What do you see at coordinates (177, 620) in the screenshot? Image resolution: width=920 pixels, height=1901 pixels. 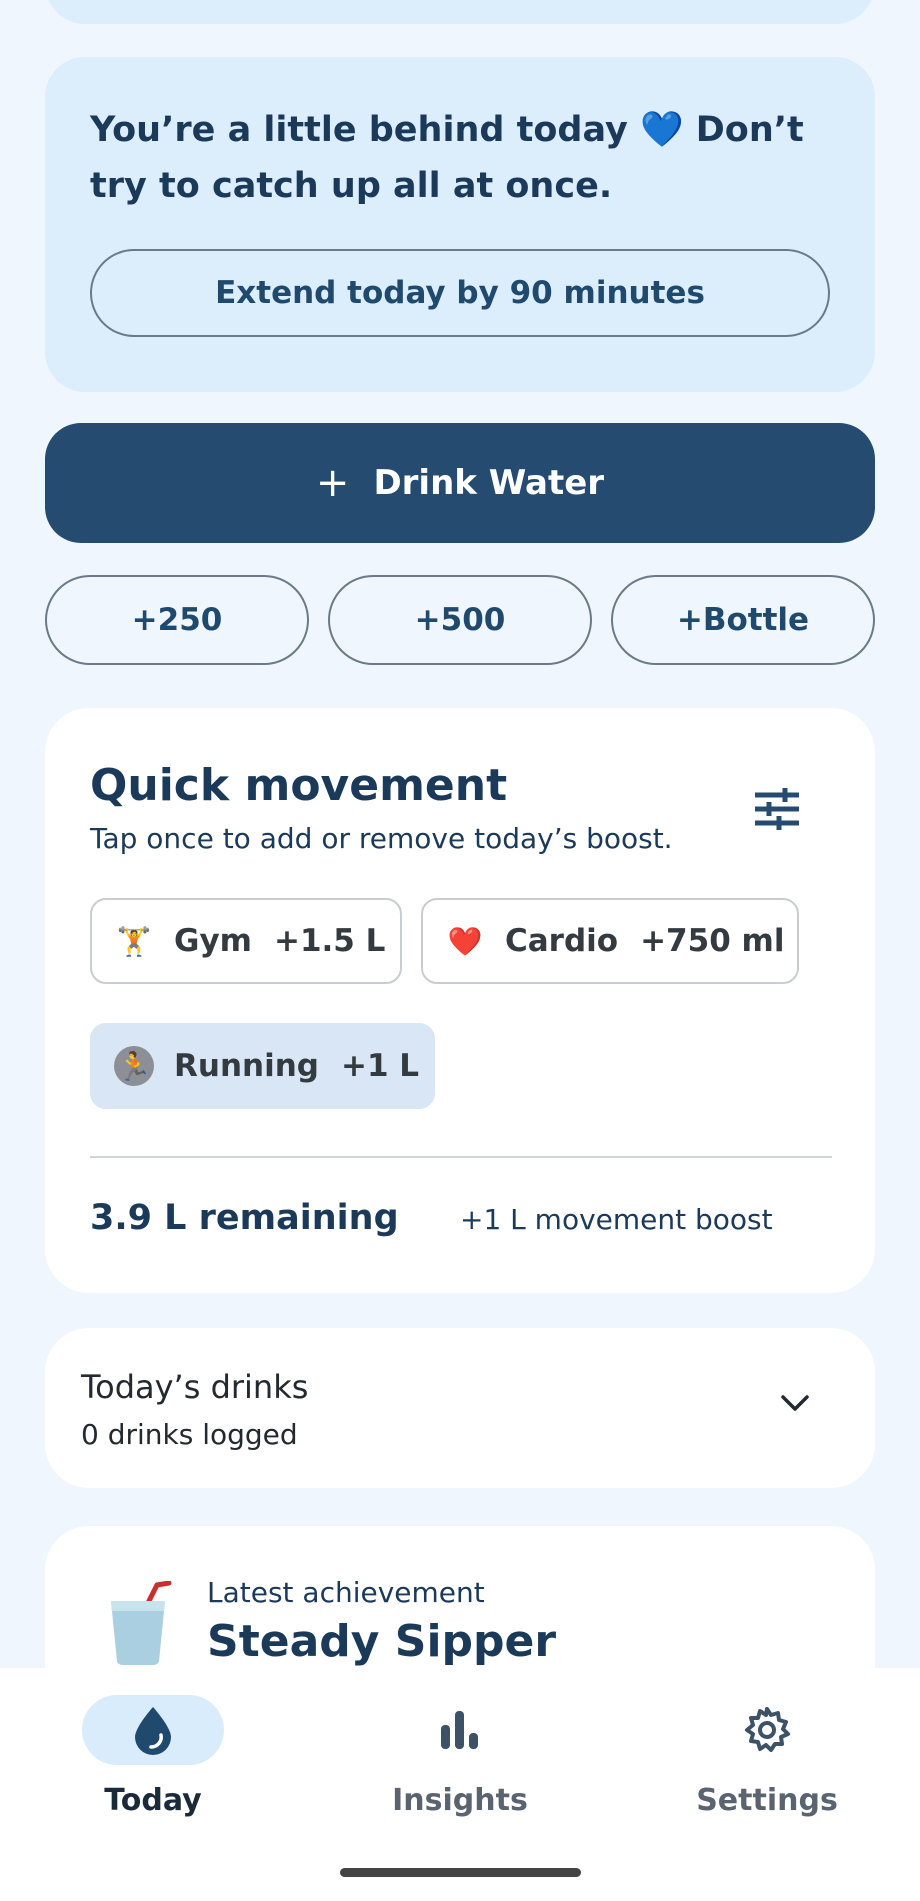 I see `add-250-button: +250` at bounding box center [177, 620].